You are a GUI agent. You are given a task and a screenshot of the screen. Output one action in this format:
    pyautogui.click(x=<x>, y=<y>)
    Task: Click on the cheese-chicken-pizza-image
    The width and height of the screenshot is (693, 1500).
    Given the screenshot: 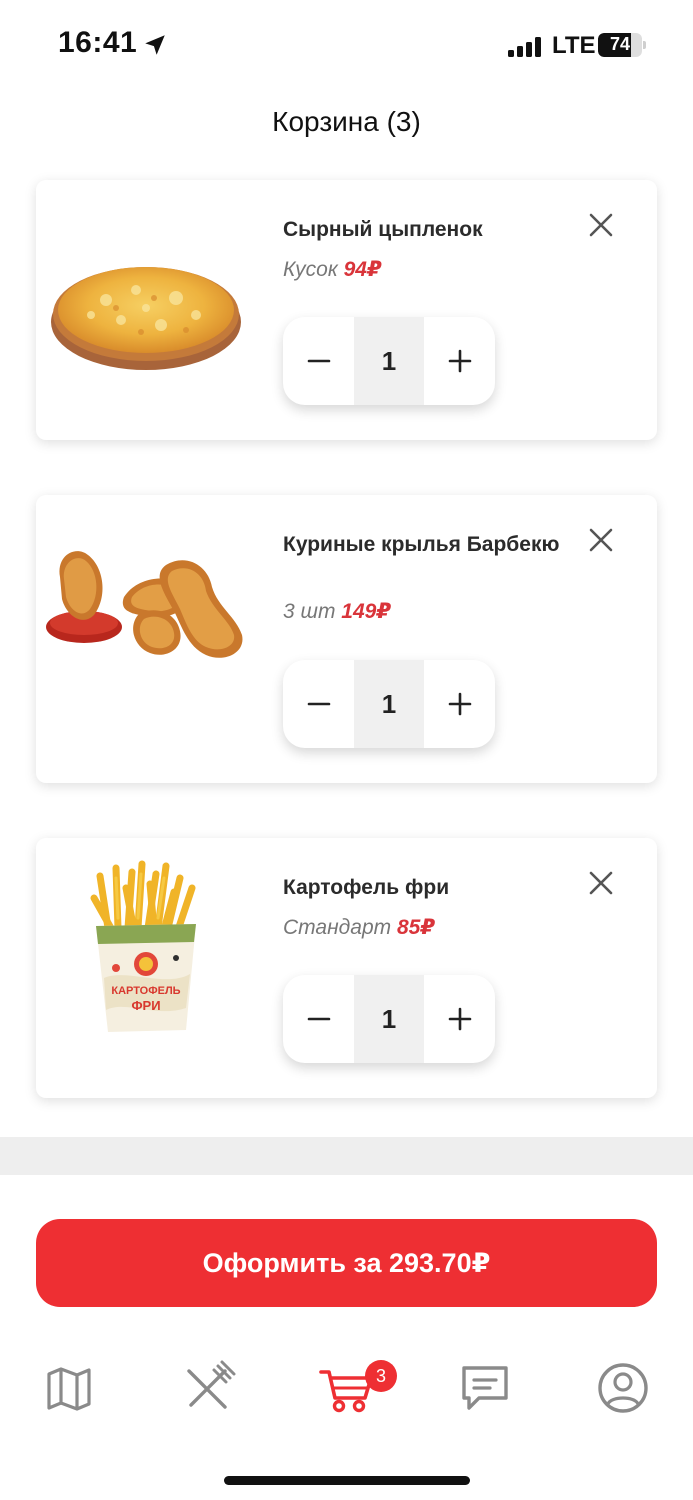 What is the action you would take?
    pyautogui.click(x=146, y=318)
    